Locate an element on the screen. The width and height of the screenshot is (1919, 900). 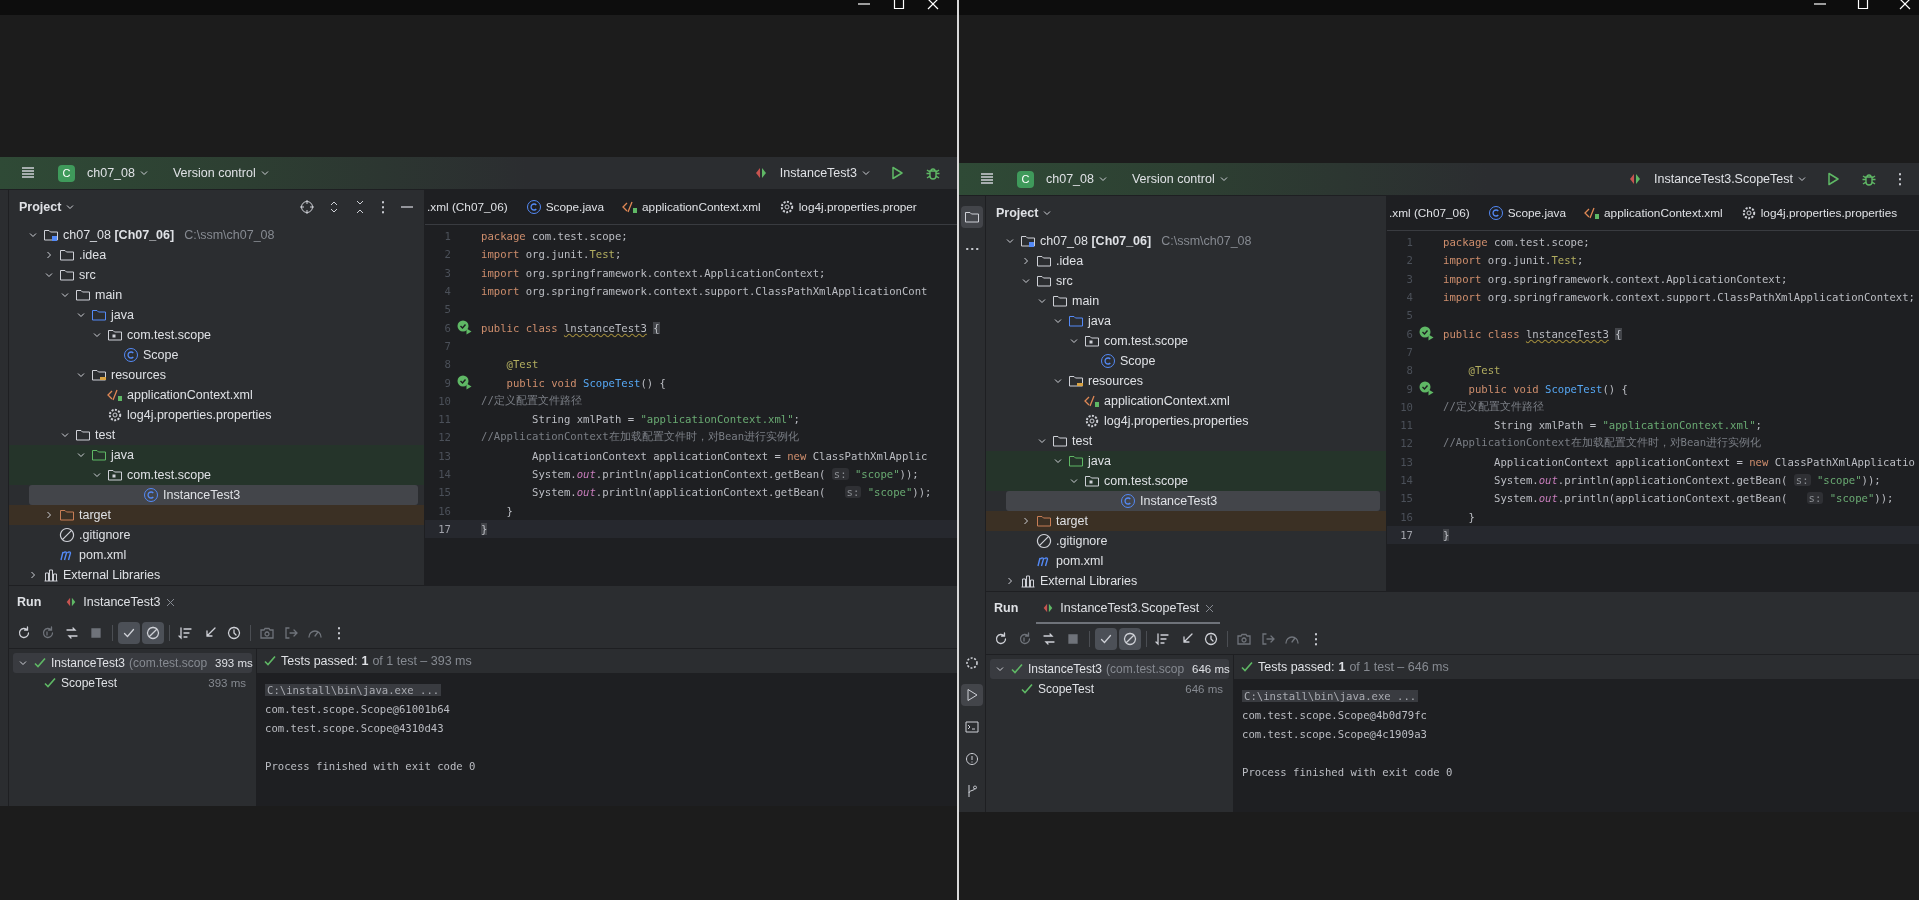
editor-tab: log4j.properties.proper is located at coordinates (847, 207).